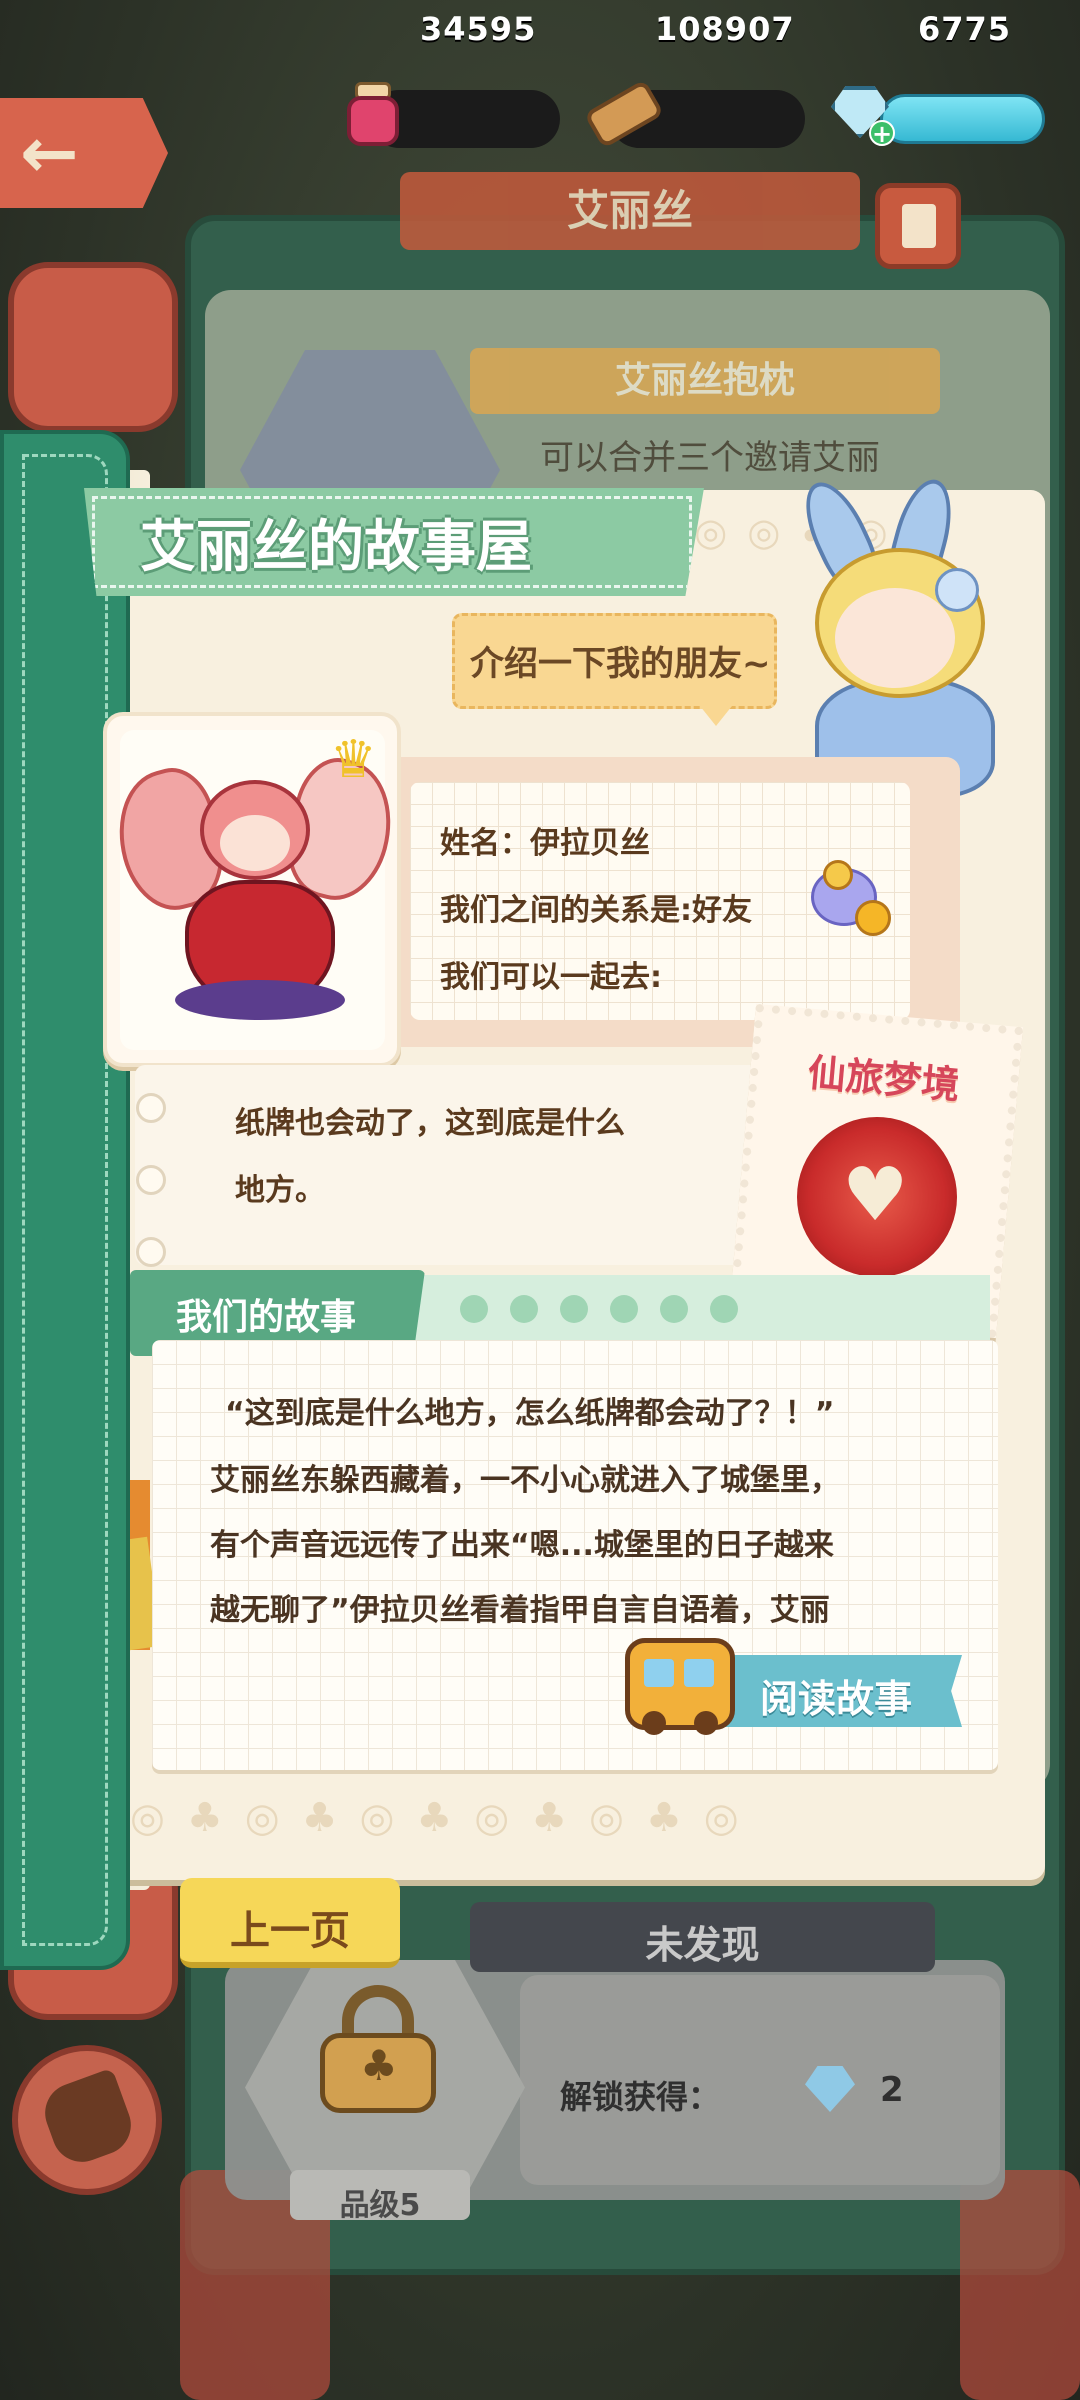  Describe the element at coordinates (373, 113) in the screenshot. I see `ink-jar-icon` at that location.